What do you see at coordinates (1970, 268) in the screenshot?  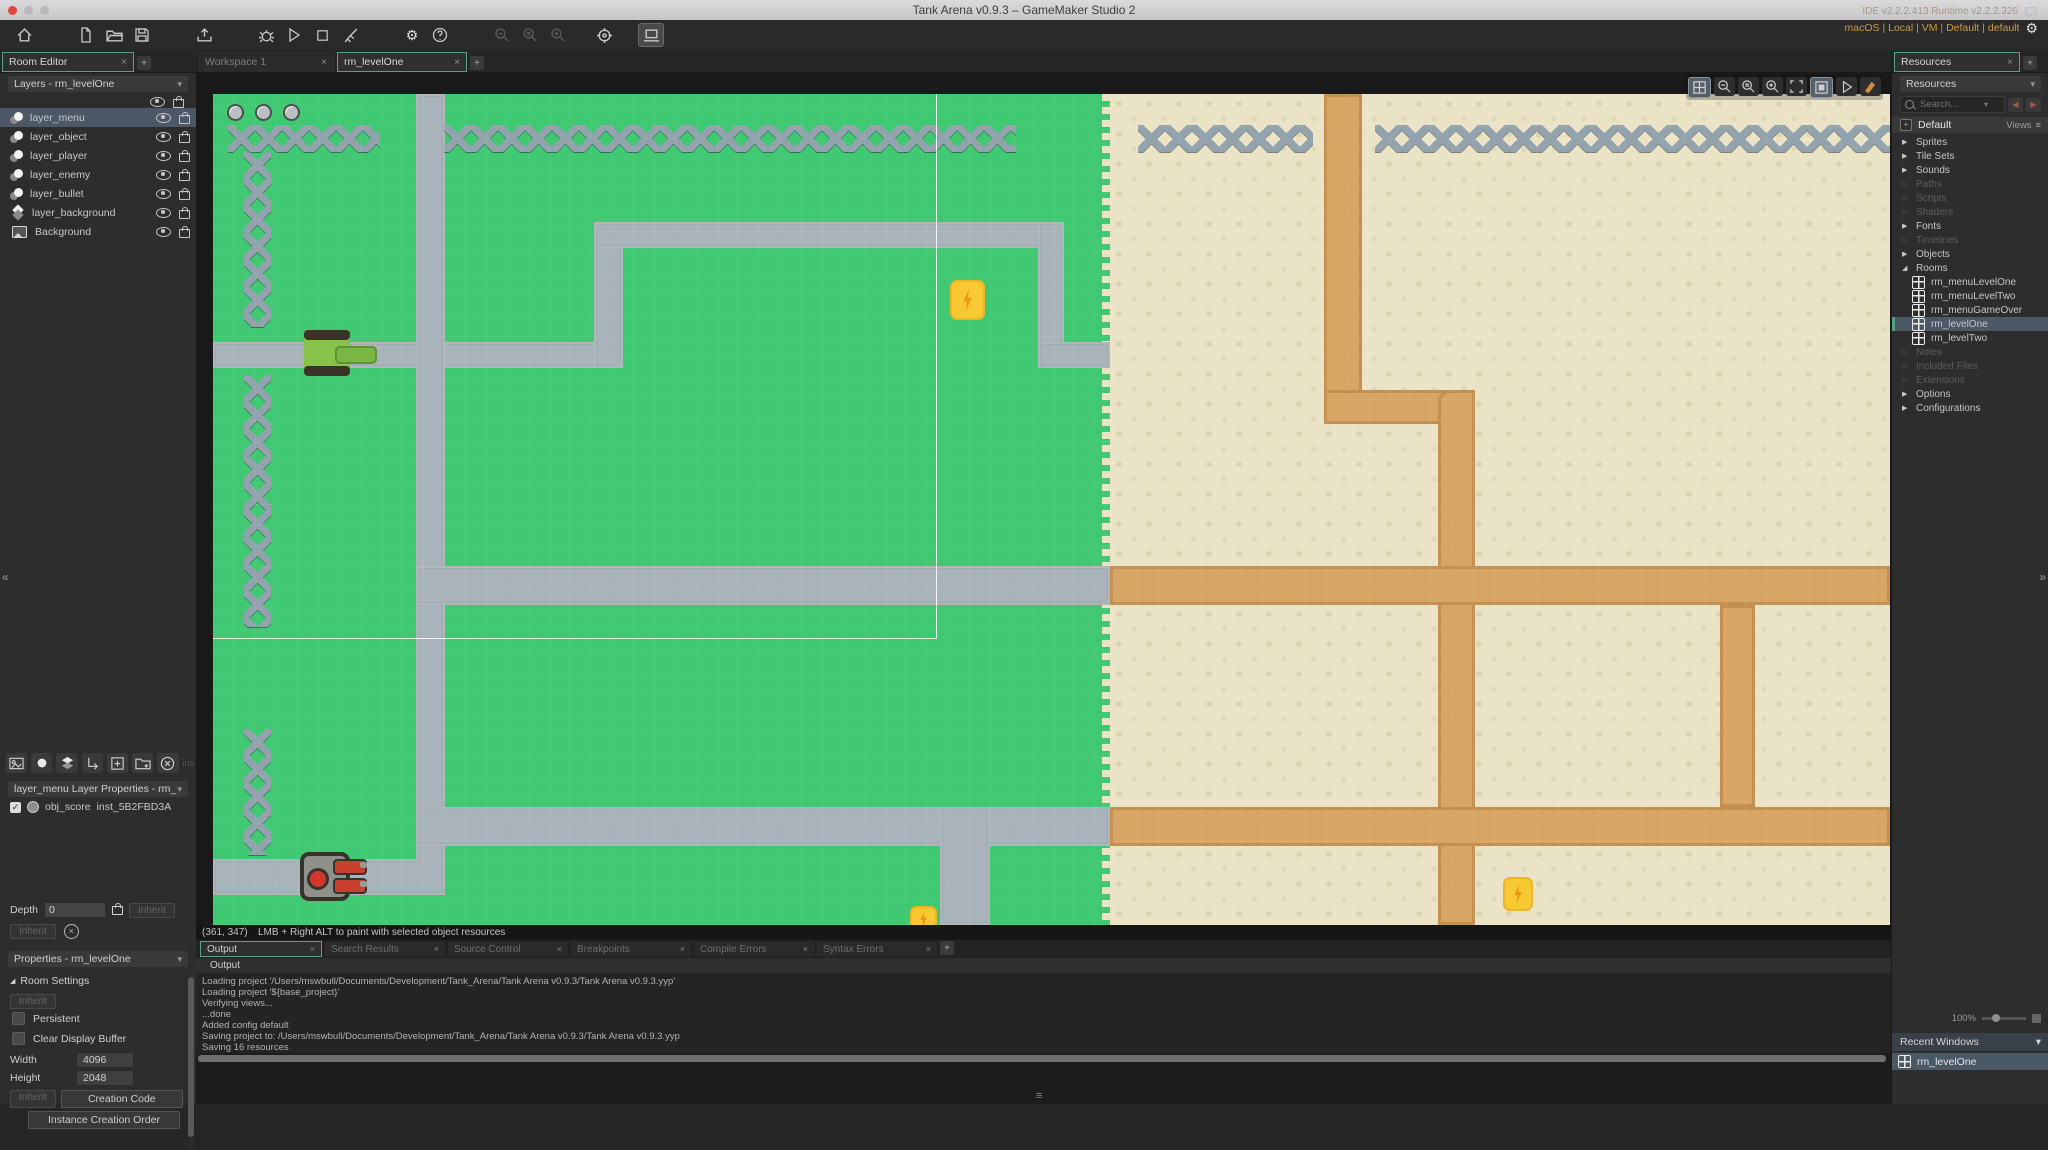 I see `tree-item-rooms: ◢ Rooms` at bounding box center [1970, 268].